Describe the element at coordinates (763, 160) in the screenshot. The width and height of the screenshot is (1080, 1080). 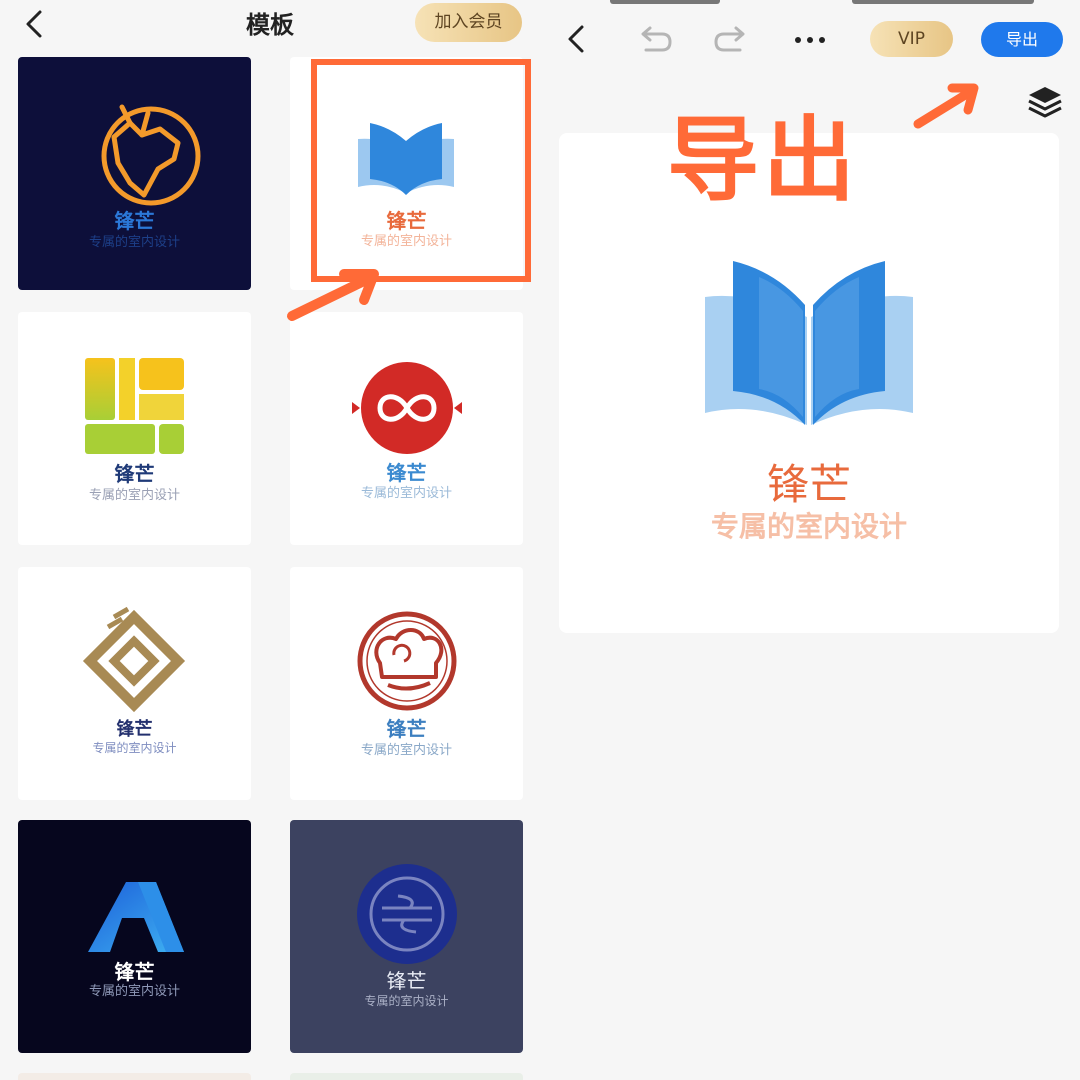
I see `export-annotation-text: 导出` at that location.